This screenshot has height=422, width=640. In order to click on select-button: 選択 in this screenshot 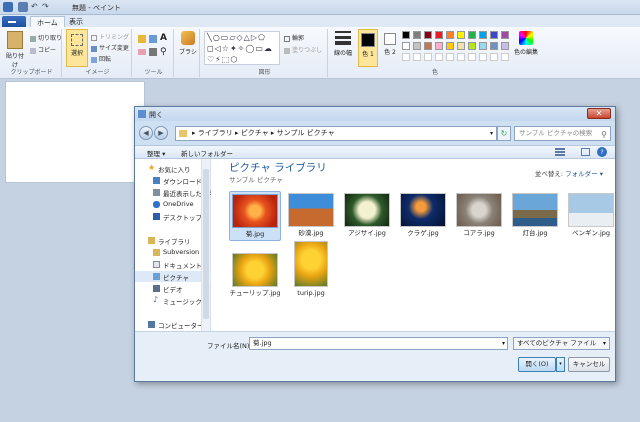, I will do `click(77, 48)`.